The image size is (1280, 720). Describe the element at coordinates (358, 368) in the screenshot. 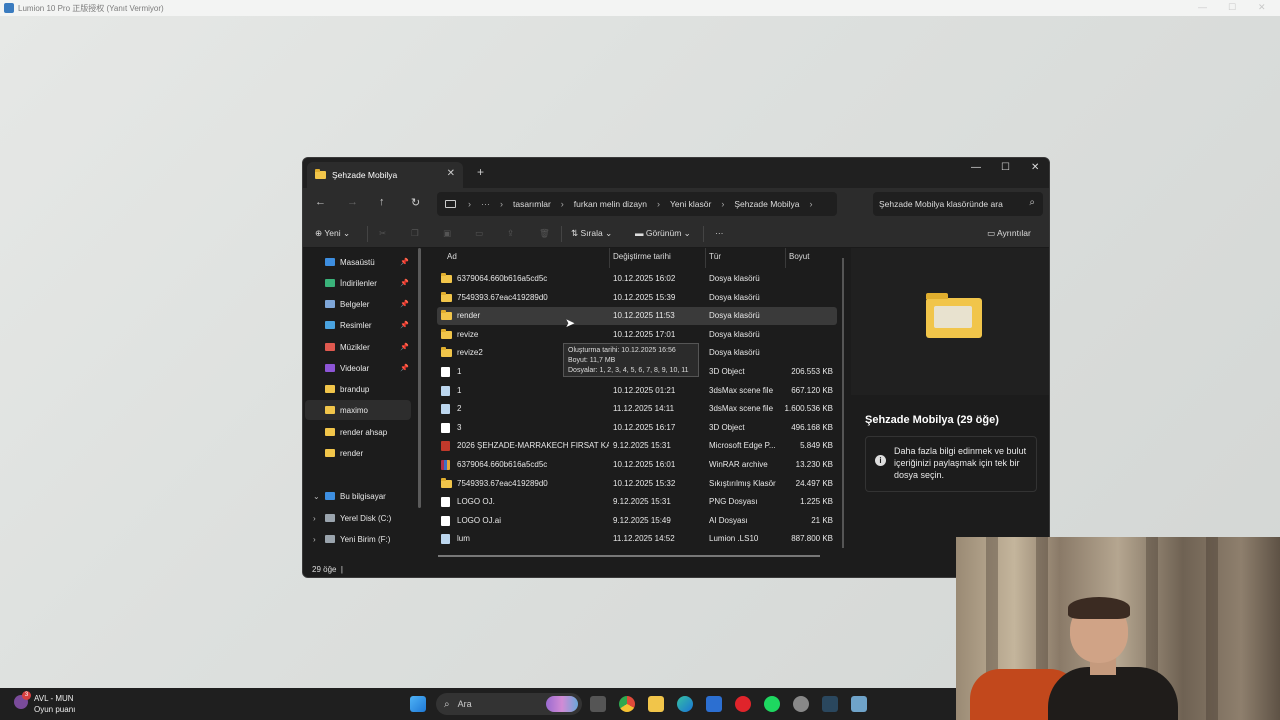

I see `sidebar-item: Videolar 📌` at that location.